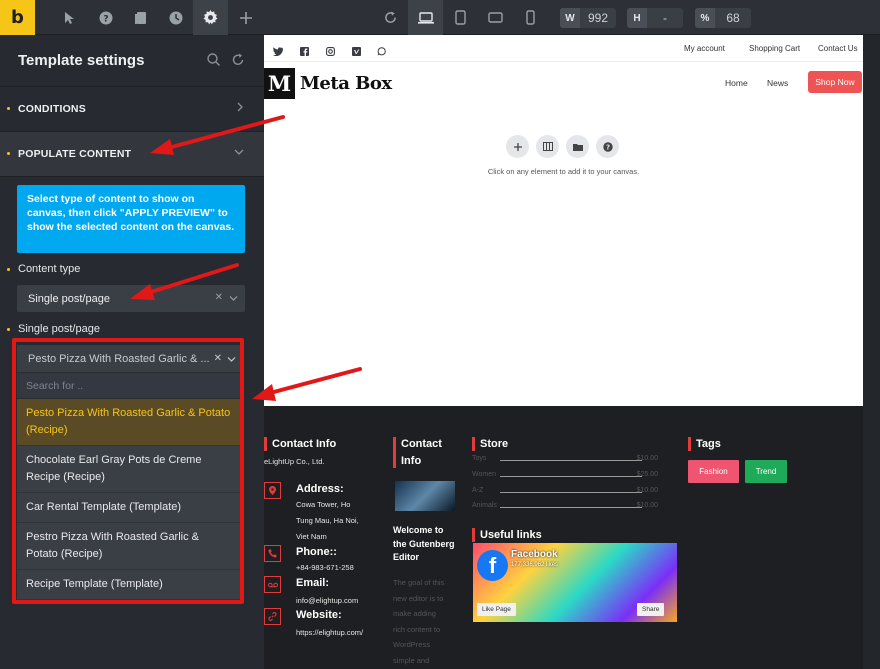 The width and height of the screenshot is (880, 669). What do you see at coordinates (311, 536) in the screenshot?
I see `address-line: Viet Nam` at bounding box center [311, 536].